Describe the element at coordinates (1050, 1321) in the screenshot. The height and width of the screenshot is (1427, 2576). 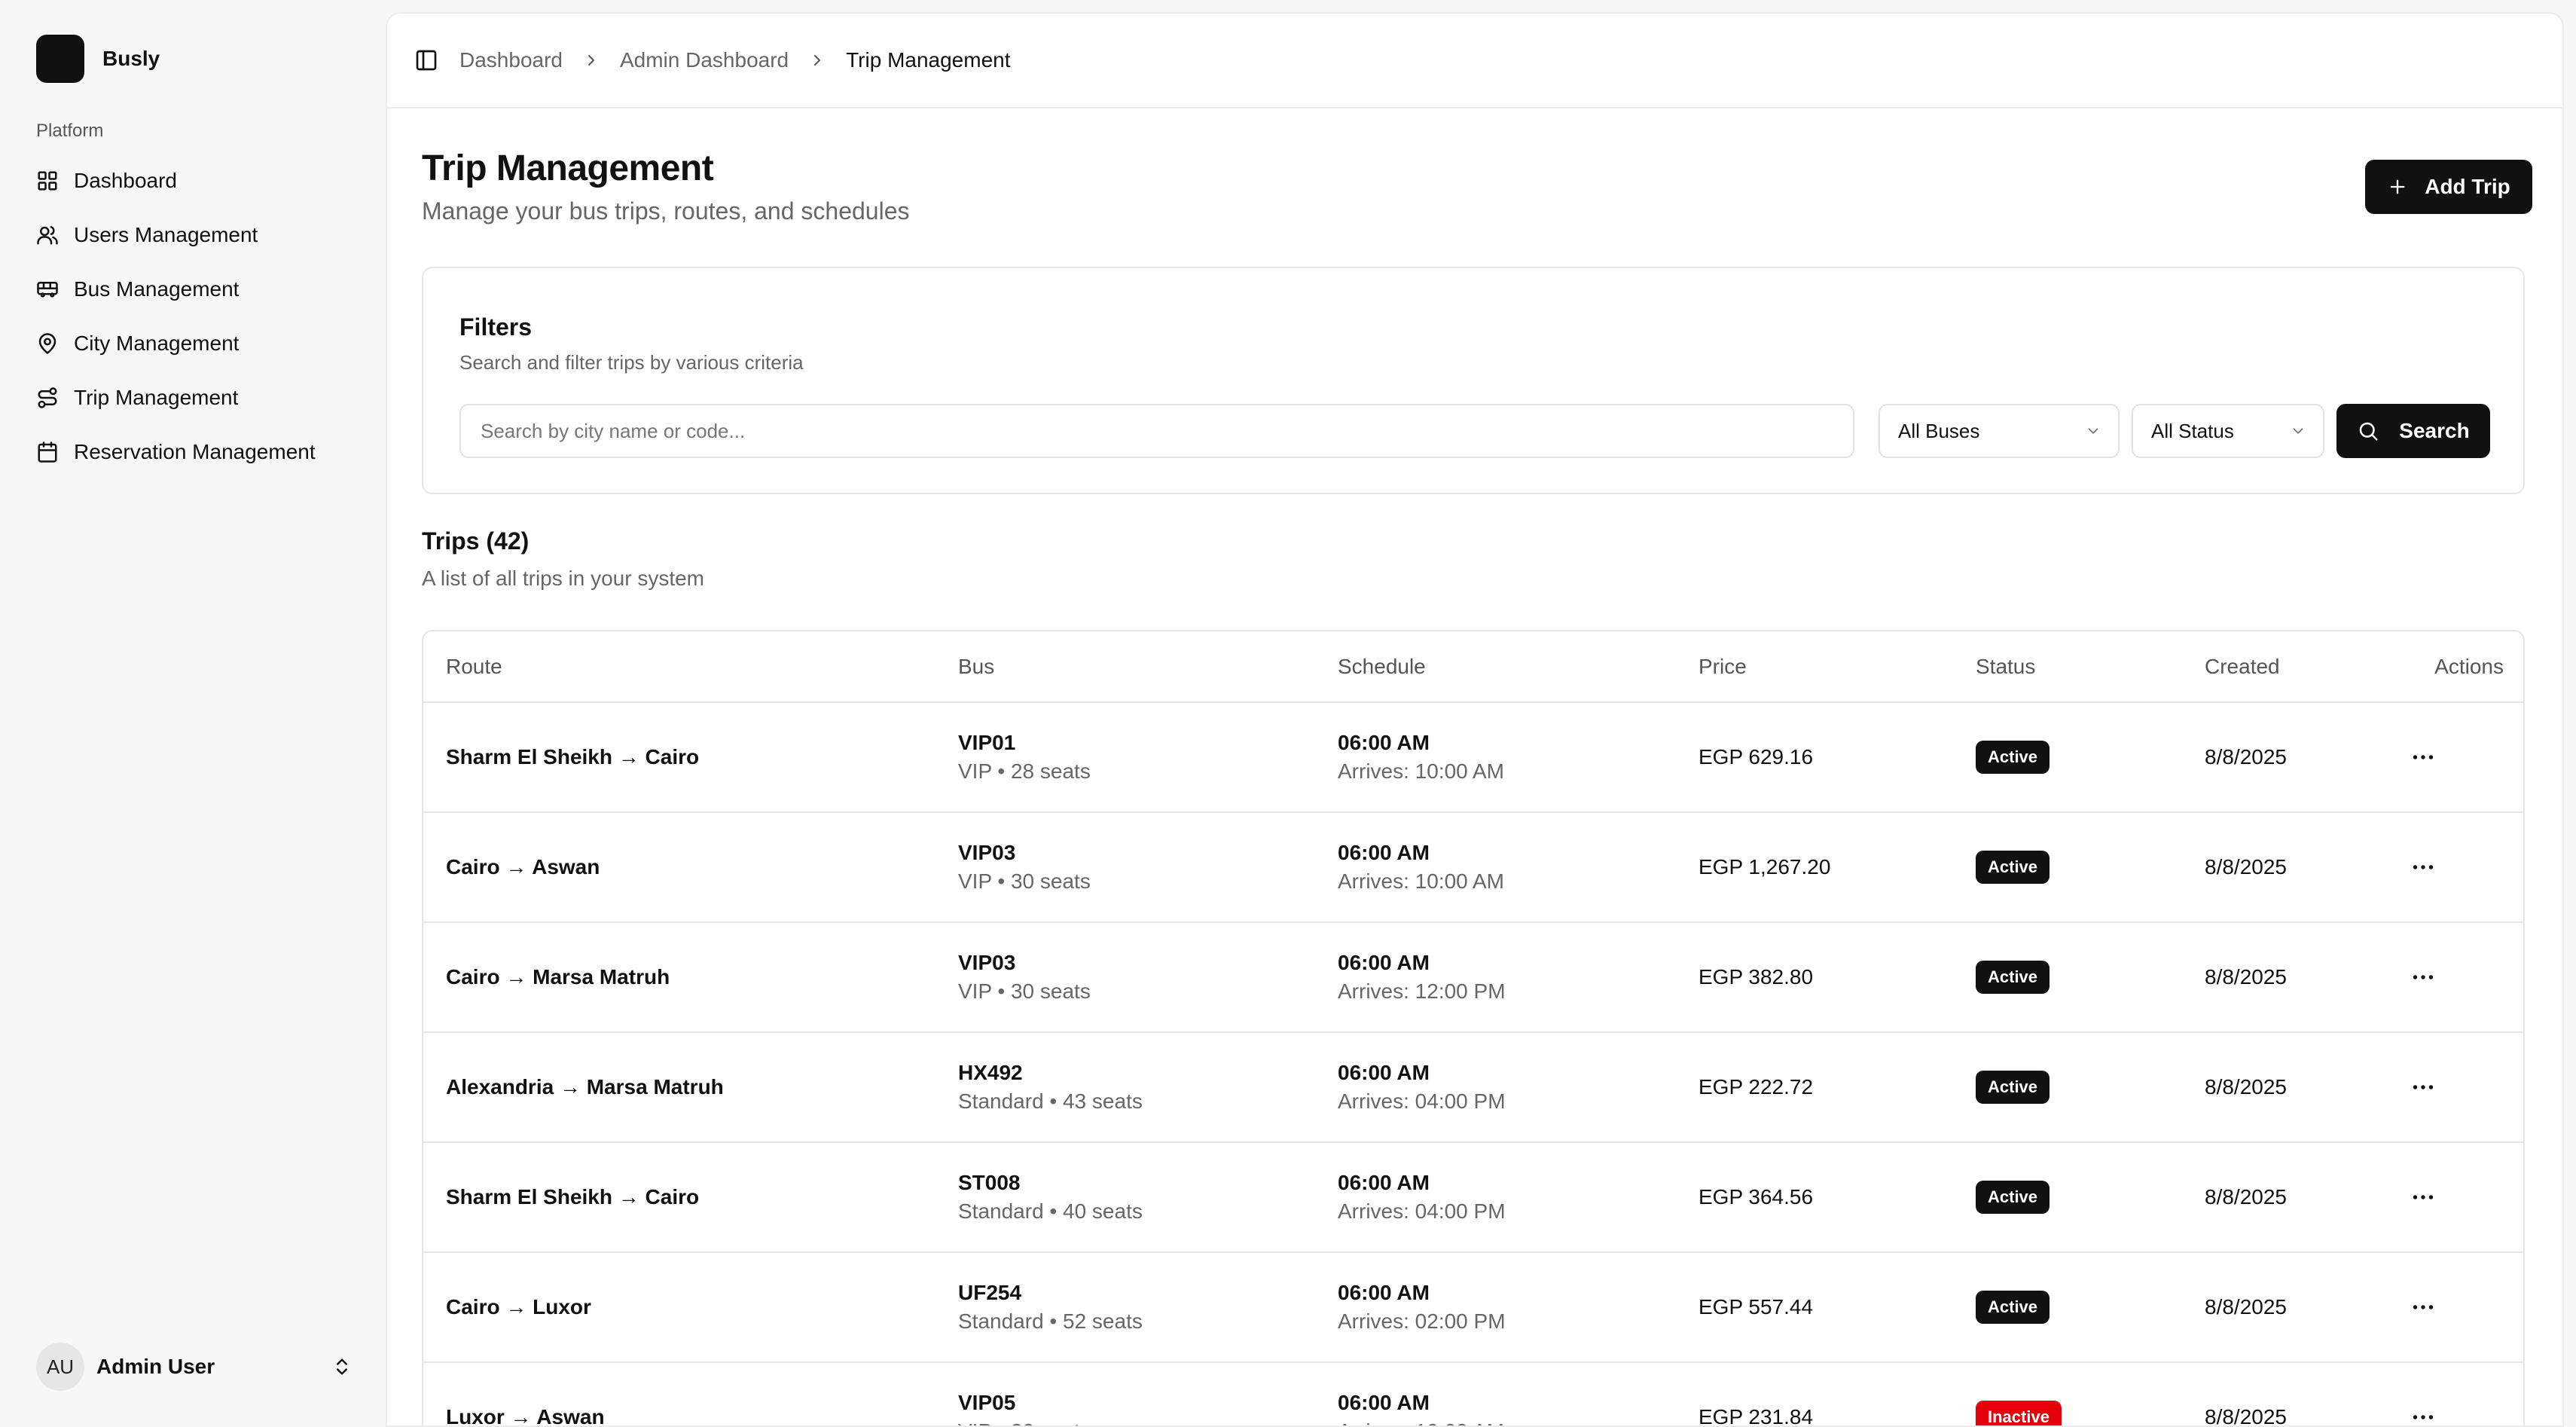
I see `bus-details: Standard • 52 seats` at that location.